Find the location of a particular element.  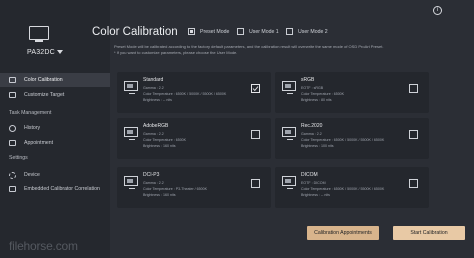

monitor-icon is located at coordinates (39, 34).